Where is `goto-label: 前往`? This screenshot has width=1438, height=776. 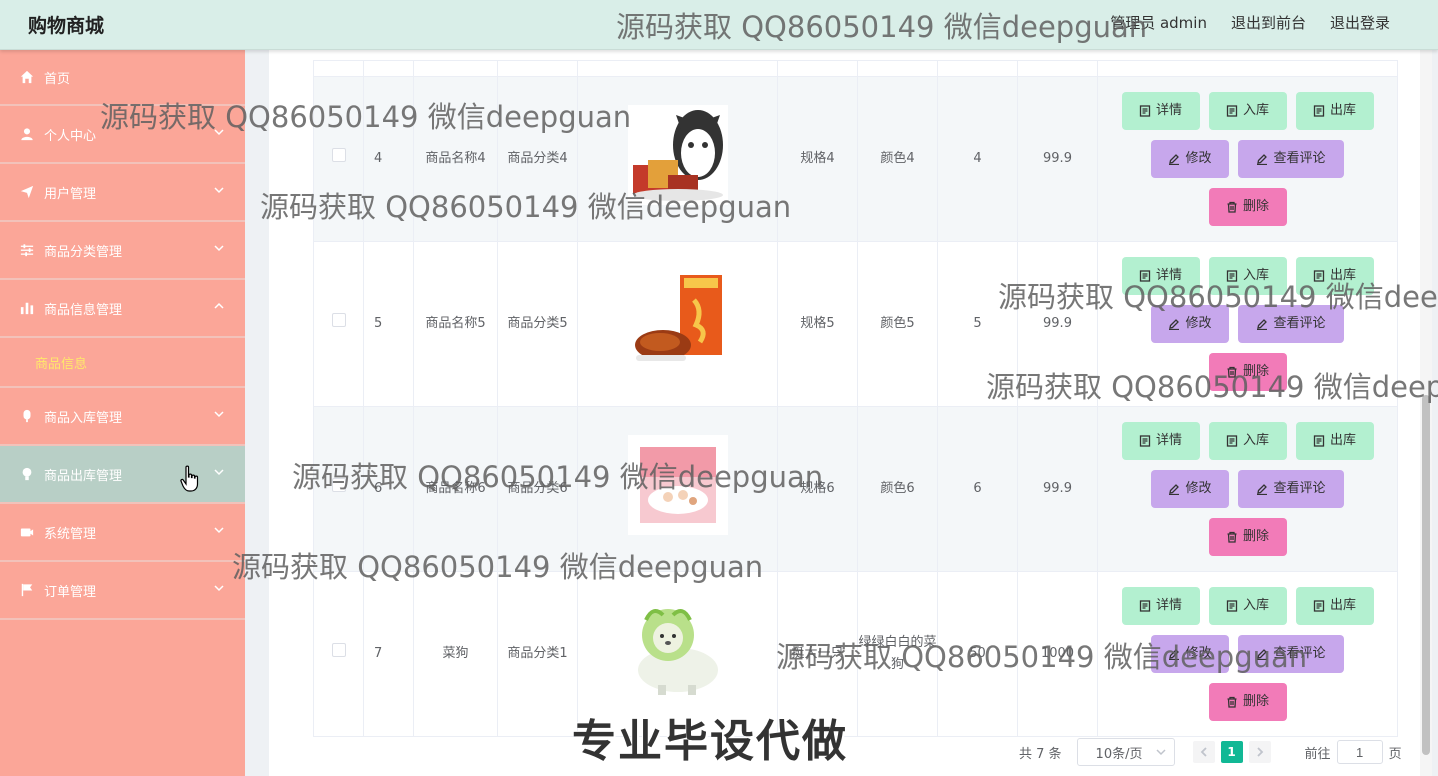
goto-label: 前往 is located at coordinates (1317, 754).